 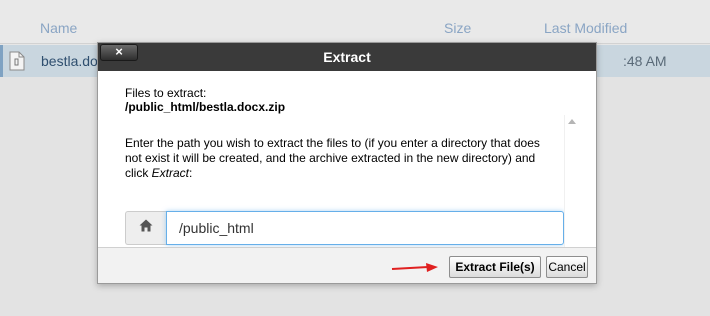 I want to click on dialog-titlebar: Extract ×, so click(x=347, y=57).